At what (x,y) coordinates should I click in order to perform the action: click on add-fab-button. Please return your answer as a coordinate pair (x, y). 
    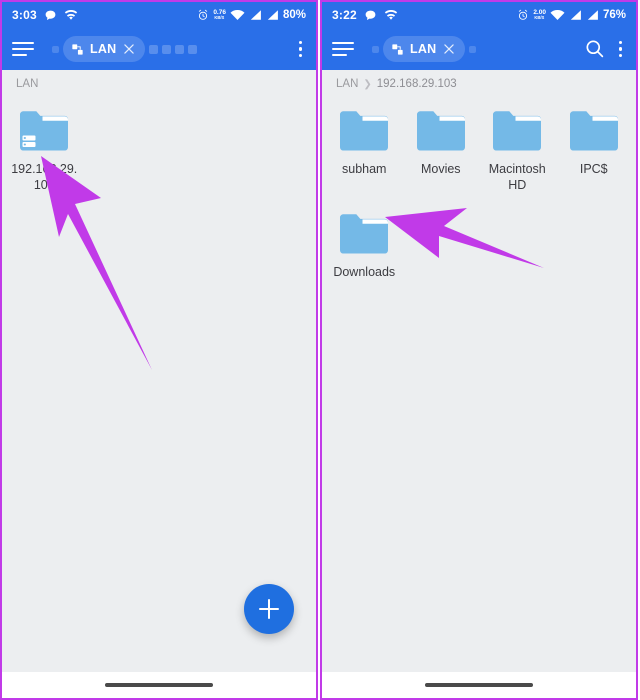
    Looking at the image, I should click on (269, 609).